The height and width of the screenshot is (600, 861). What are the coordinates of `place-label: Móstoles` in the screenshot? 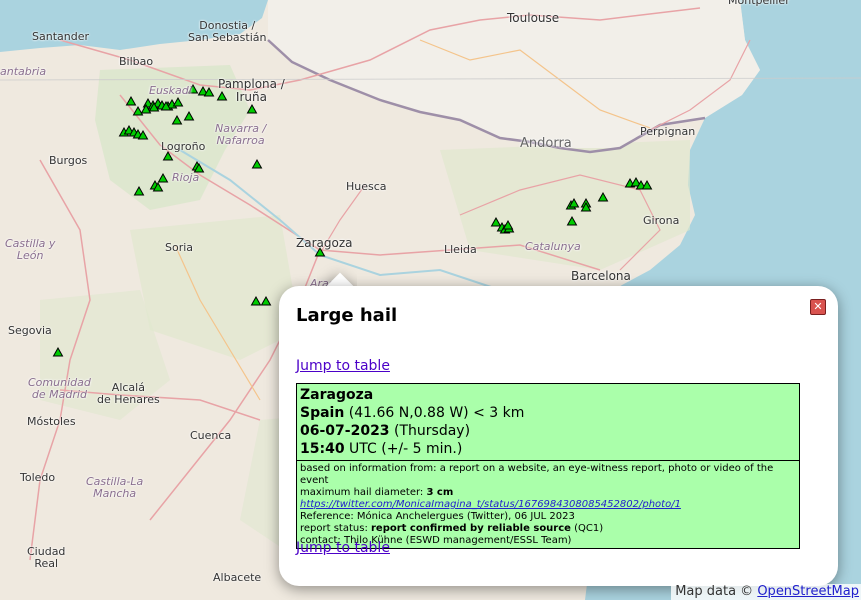 It's located at (51, 421).